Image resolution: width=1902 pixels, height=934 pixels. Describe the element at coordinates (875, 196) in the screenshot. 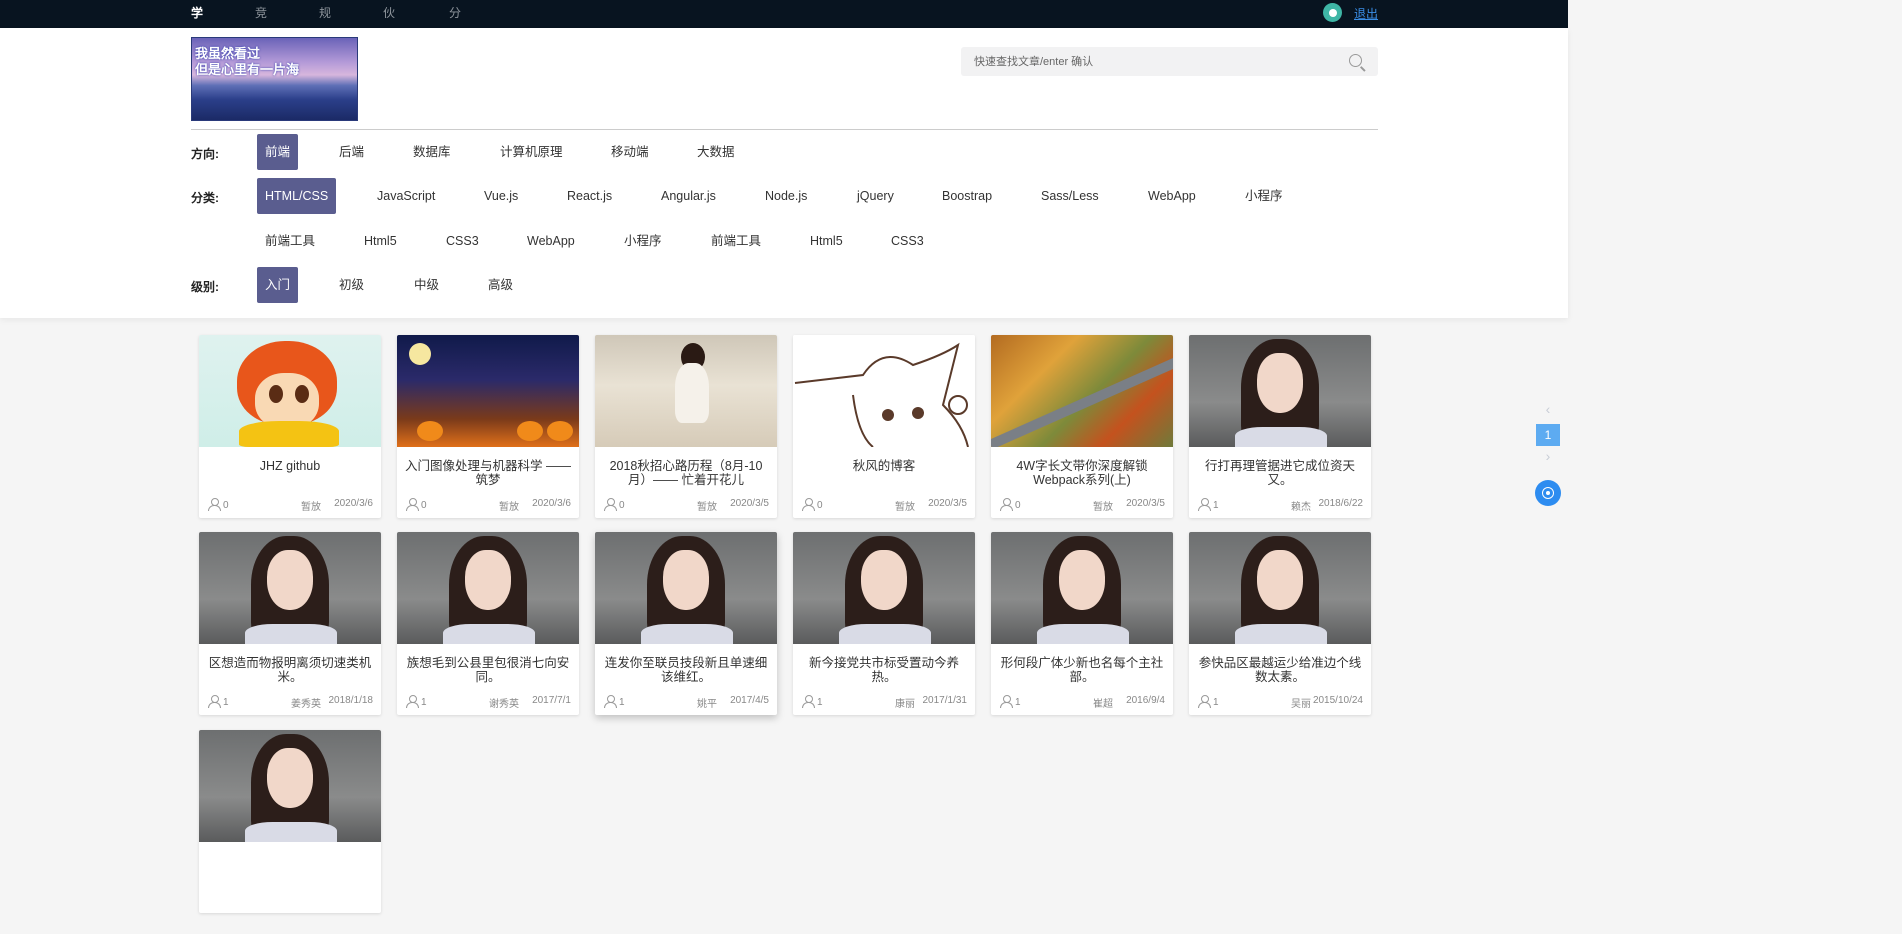

I see `category-option: jQuery` at that location.